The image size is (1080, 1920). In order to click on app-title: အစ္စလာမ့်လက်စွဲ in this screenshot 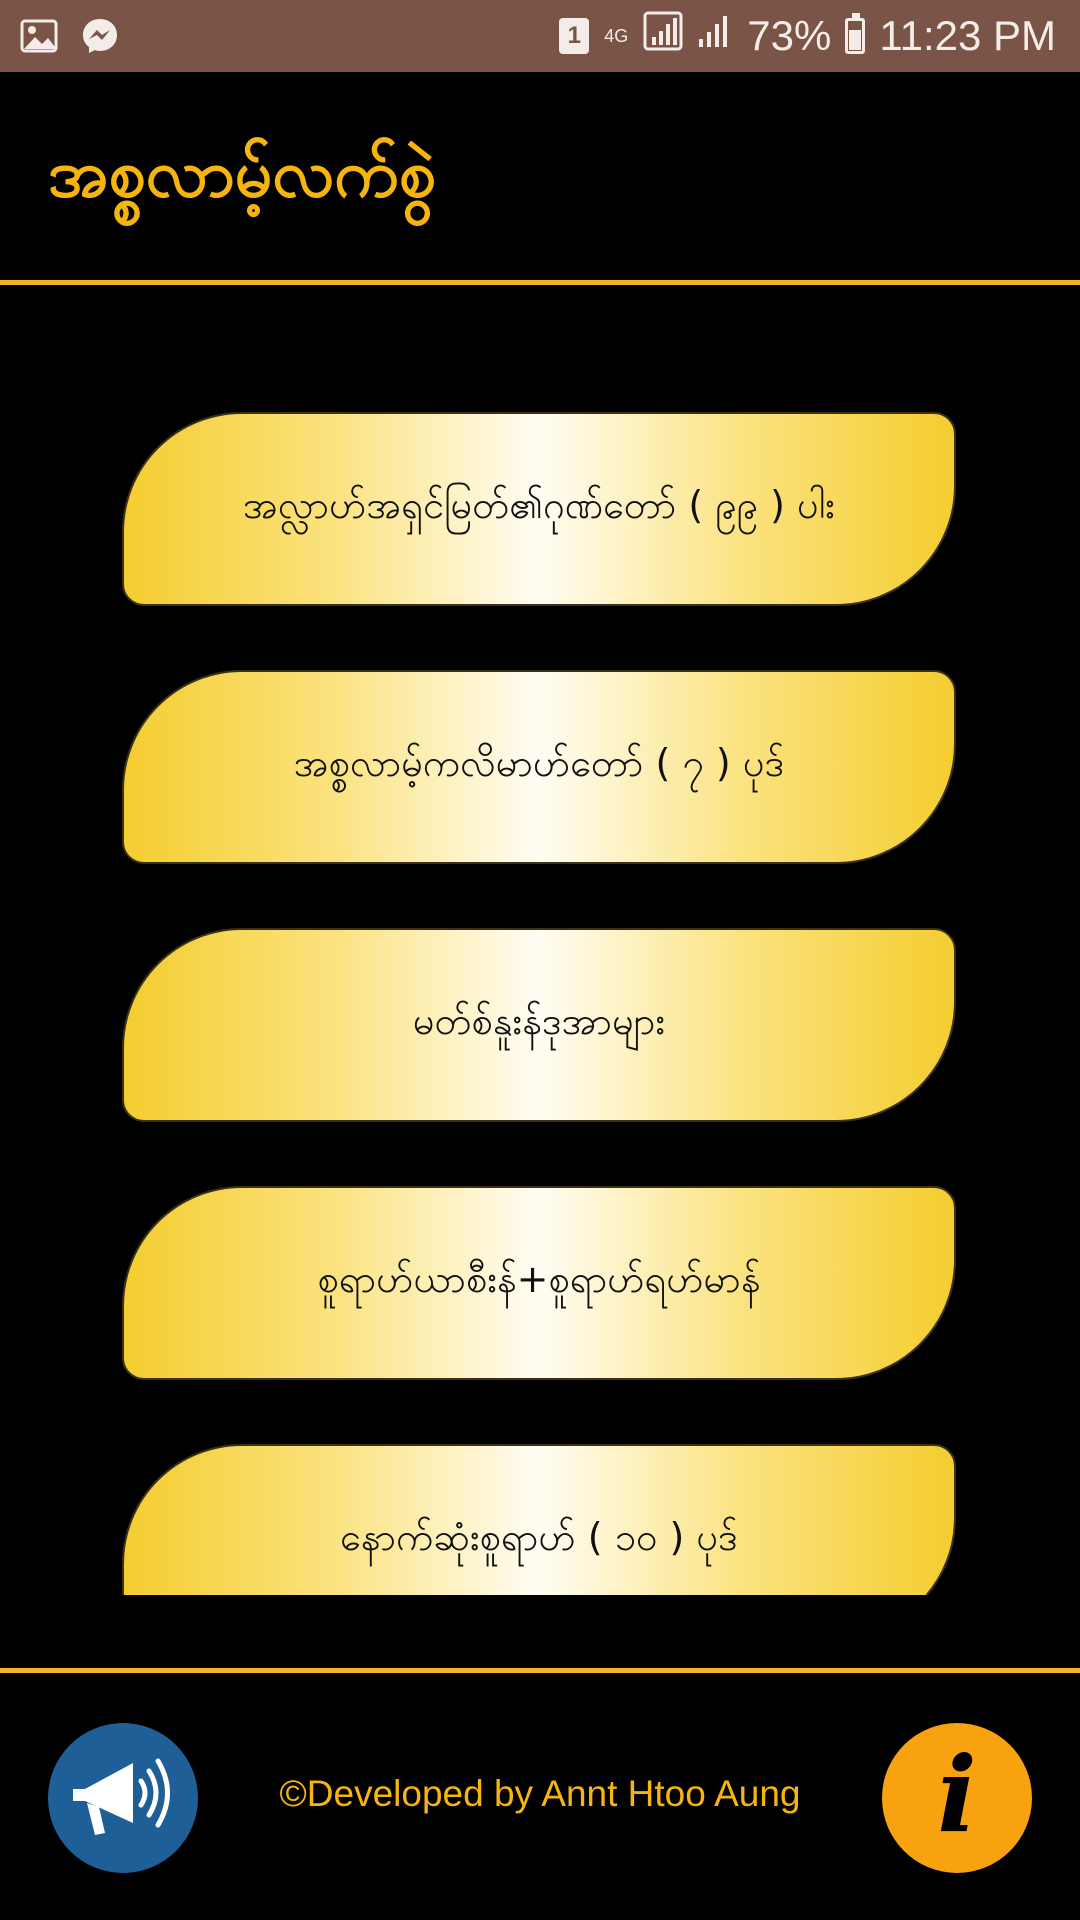, I will do `click(242, 173)`.